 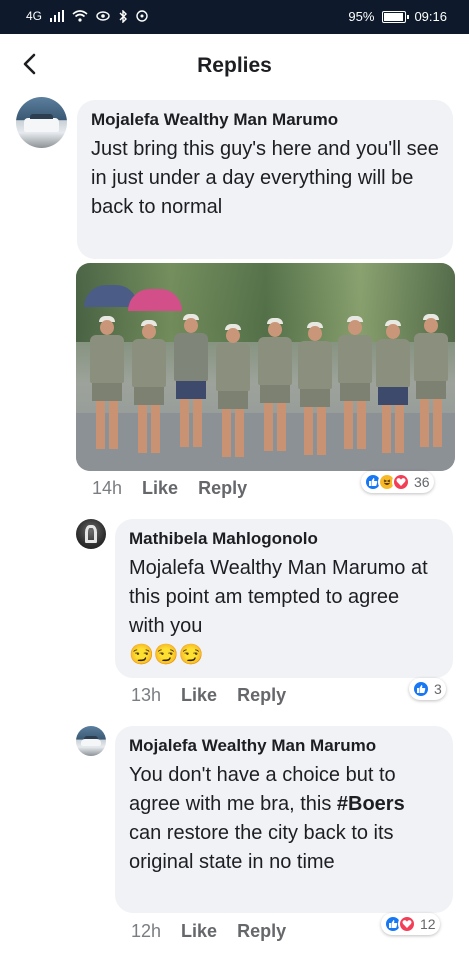 What do you see at coordinates (421, 689) in the screenshot?
I see `like-reaction-icon` at bounding box center [421, 689].